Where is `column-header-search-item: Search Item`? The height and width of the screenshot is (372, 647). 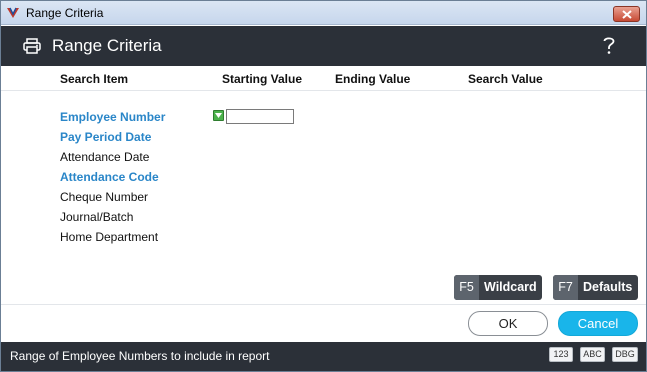
column-header-search-item: Search Item is located at coordinates (94, 79).